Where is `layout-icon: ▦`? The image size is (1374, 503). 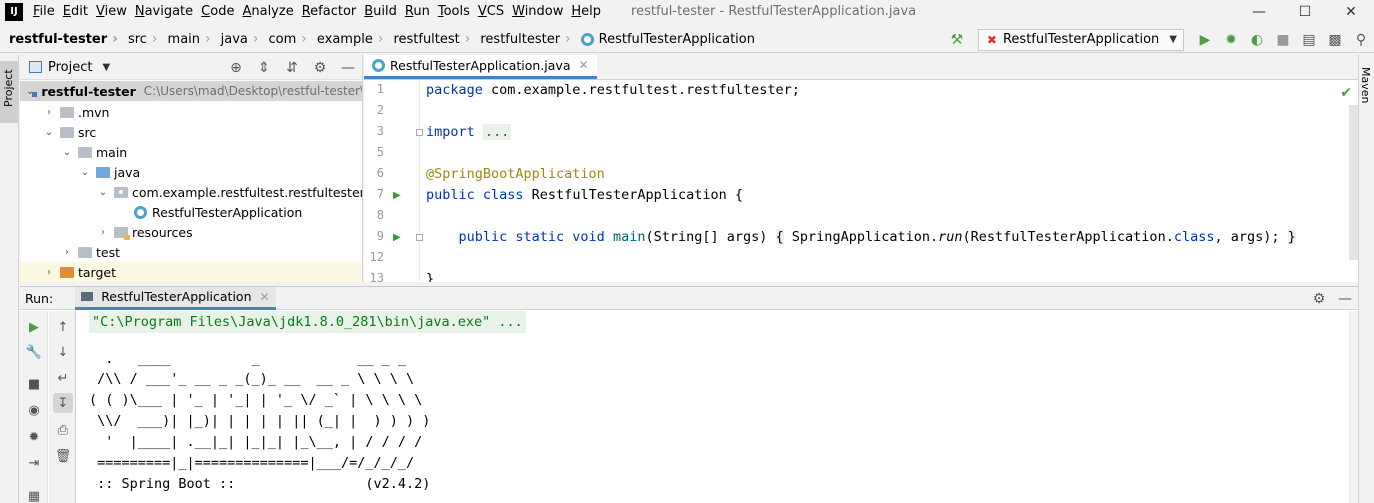
layout-icon: ▦ is located at coordinates (34, 494).